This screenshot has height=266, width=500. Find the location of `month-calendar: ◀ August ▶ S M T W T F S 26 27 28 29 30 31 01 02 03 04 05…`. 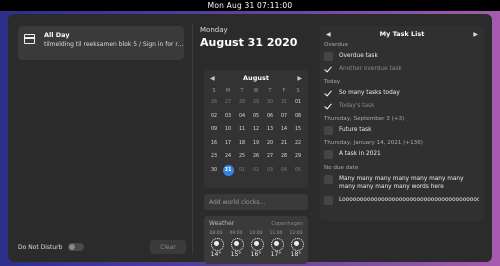

month-calendar: ◀ August ▶ S M T W T F S 26 27 28 29 30 31 01 02 03 04 05… is located at coordinates (256, 129).